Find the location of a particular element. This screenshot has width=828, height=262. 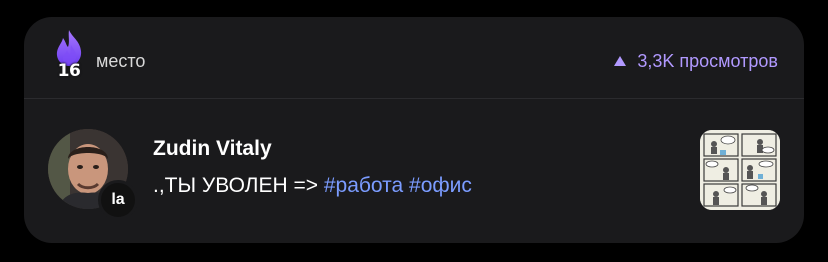

post-title: .,ТЫ УВОЛЕН => #работа #офис is located at coordinates (312, 186).